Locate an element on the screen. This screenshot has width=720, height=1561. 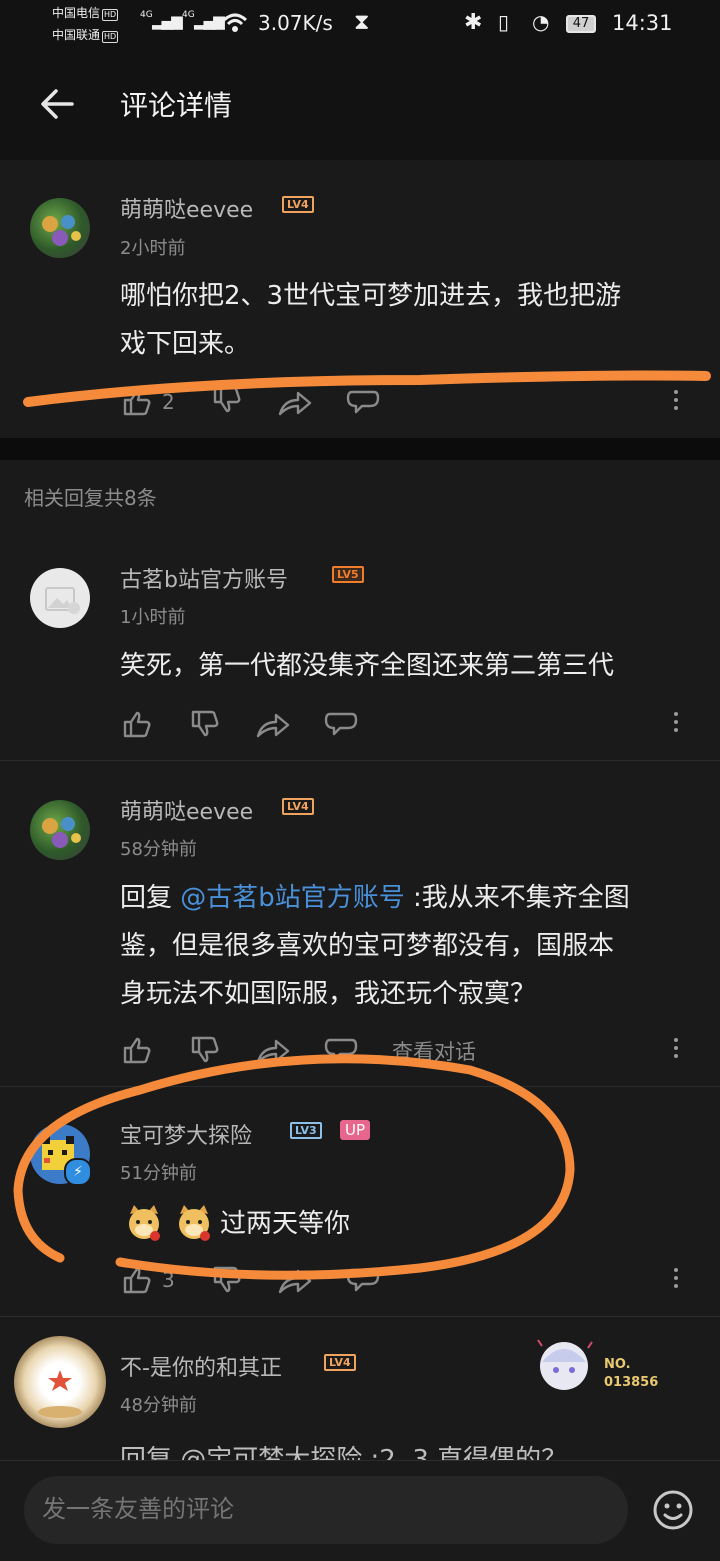
comment-text: 哪怕你把2、3世代宝可梦加进去，我也把游 戏下回来。 is located at coordinates (371, 320).